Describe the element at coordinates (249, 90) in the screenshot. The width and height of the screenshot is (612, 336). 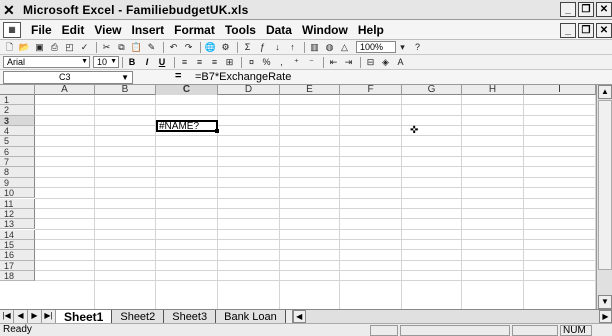
I see `column-header-d: D` at that location.